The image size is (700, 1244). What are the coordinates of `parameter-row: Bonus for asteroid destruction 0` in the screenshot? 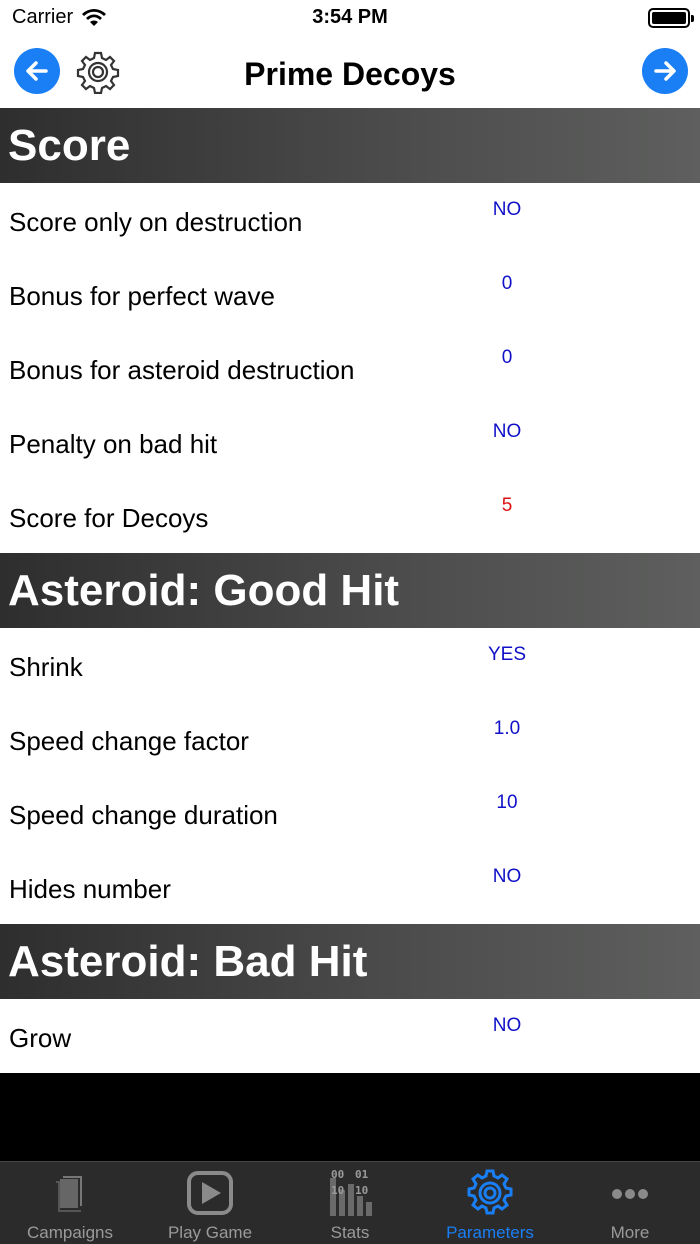 It's located at (350, 368).